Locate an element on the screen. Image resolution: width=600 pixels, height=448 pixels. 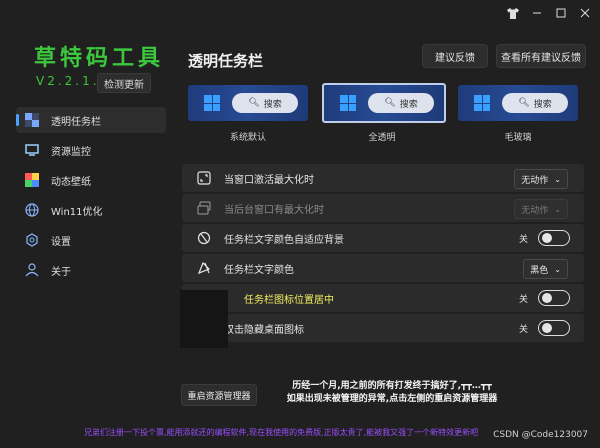
setting-row-adaptive-color: 任务栏文字颜色自适应背景 关 is located at coordinates (383, 238).